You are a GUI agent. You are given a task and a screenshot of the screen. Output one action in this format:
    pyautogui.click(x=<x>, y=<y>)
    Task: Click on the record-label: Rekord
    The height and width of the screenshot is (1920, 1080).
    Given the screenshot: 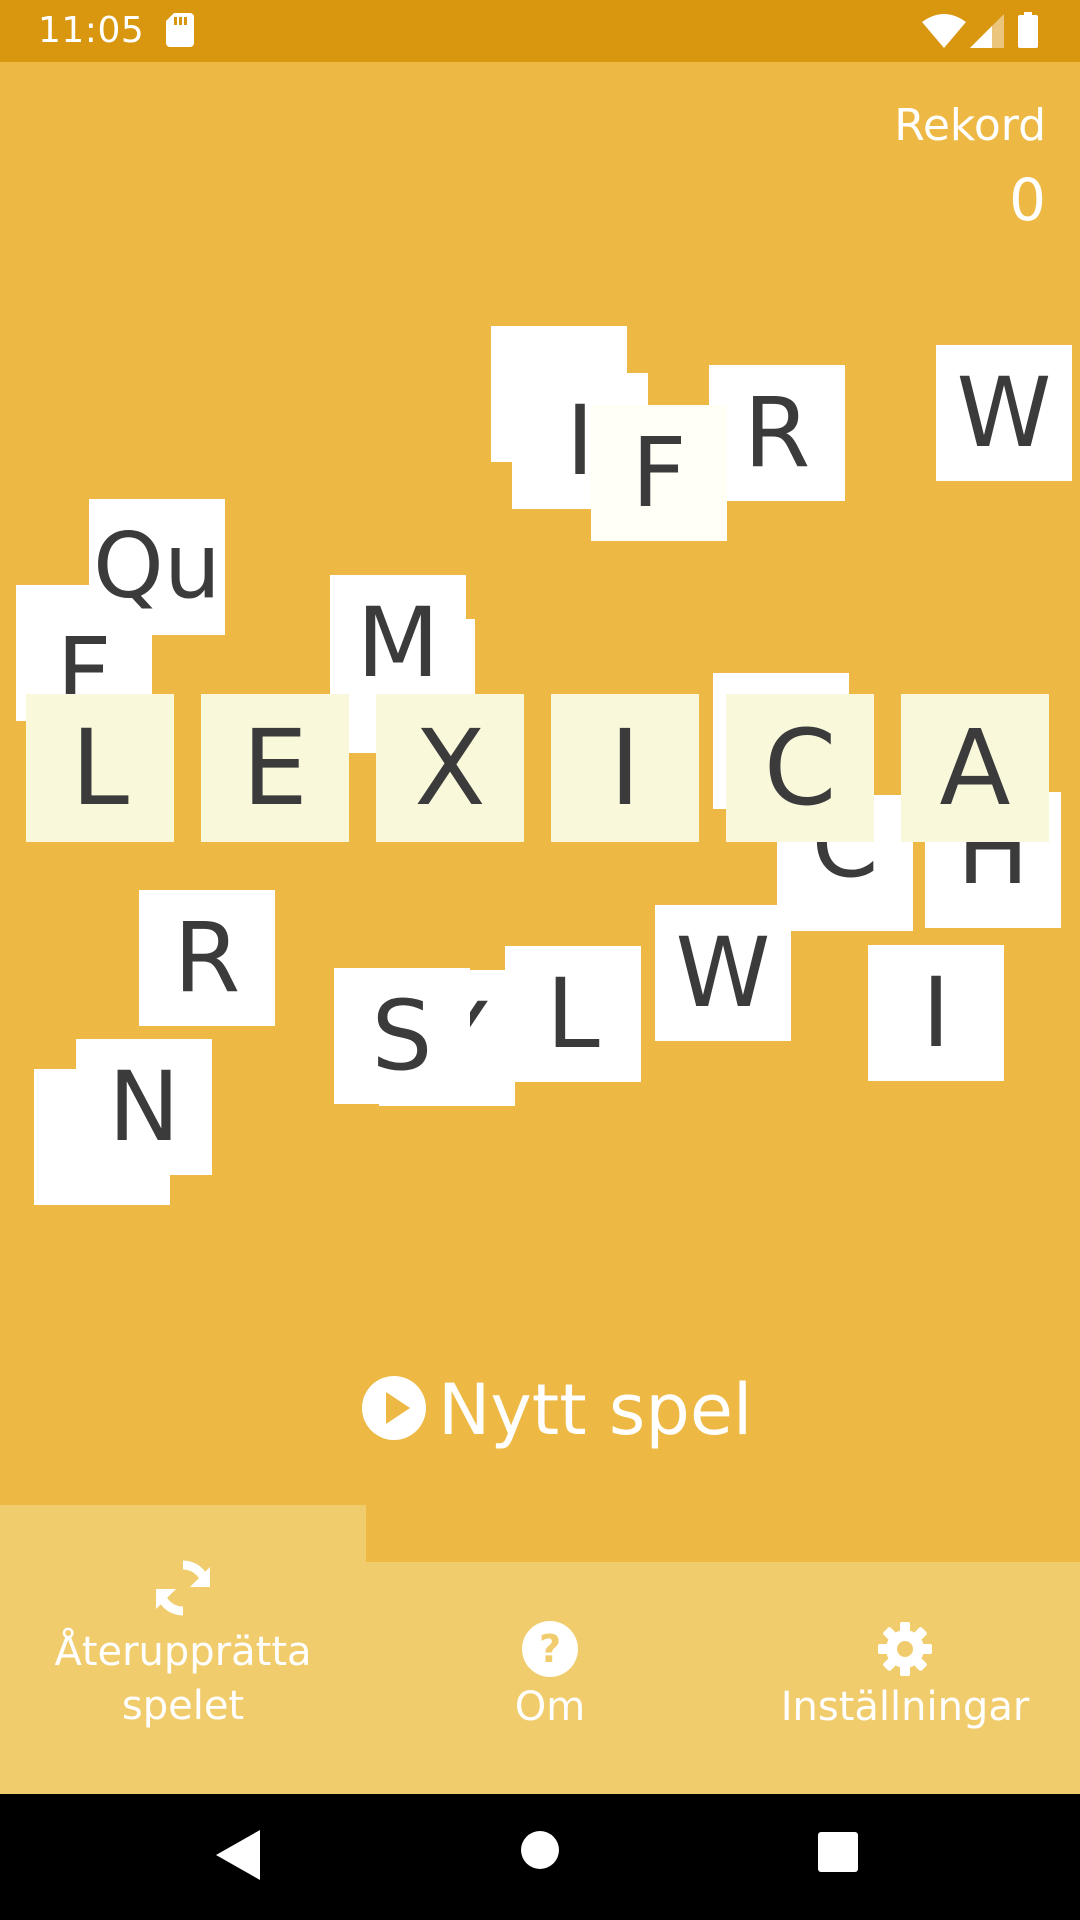 What is the action you would take?
    pyautogui.click(x=970, y=125)
    